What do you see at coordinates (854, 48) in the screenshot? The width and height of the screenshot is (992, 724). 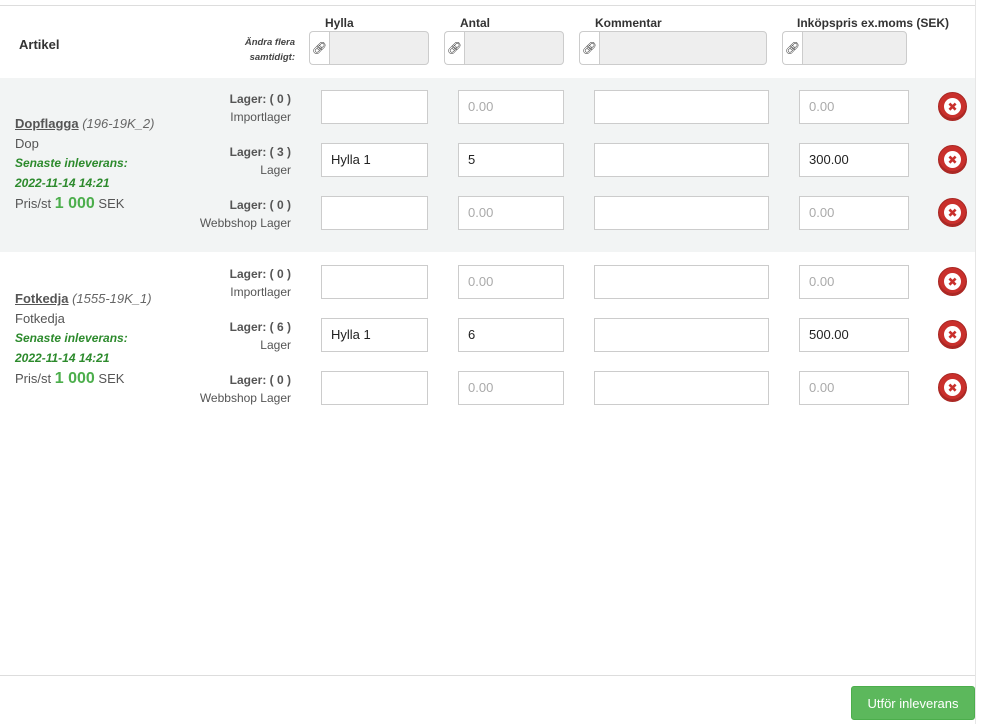 I see `multi-edit-pris-input` at bounding box center [854, 48].